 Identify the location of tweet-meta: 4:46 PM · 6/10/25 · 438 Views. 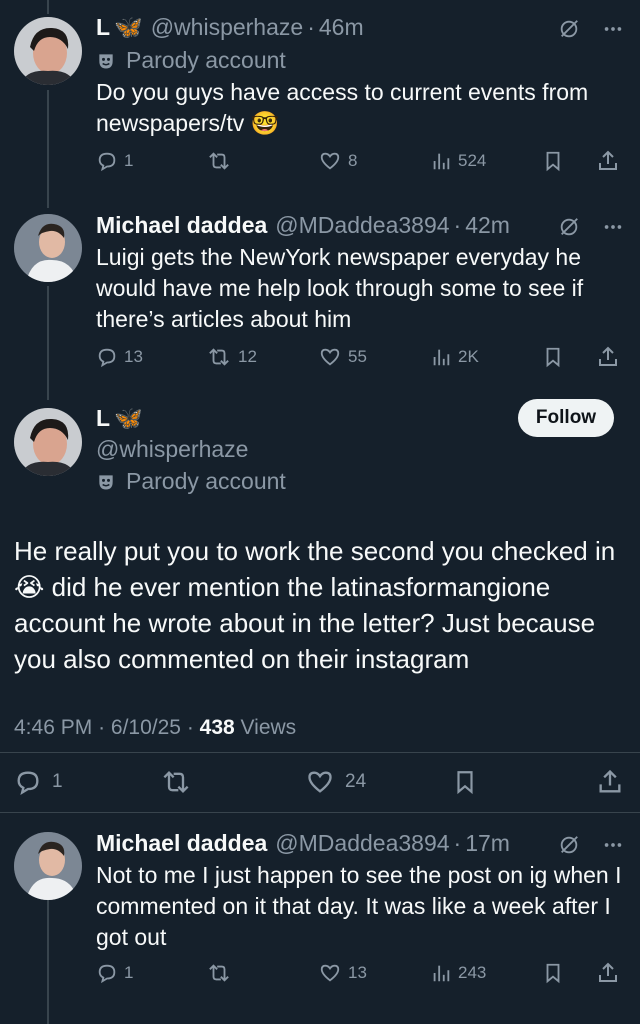
(155, 728).